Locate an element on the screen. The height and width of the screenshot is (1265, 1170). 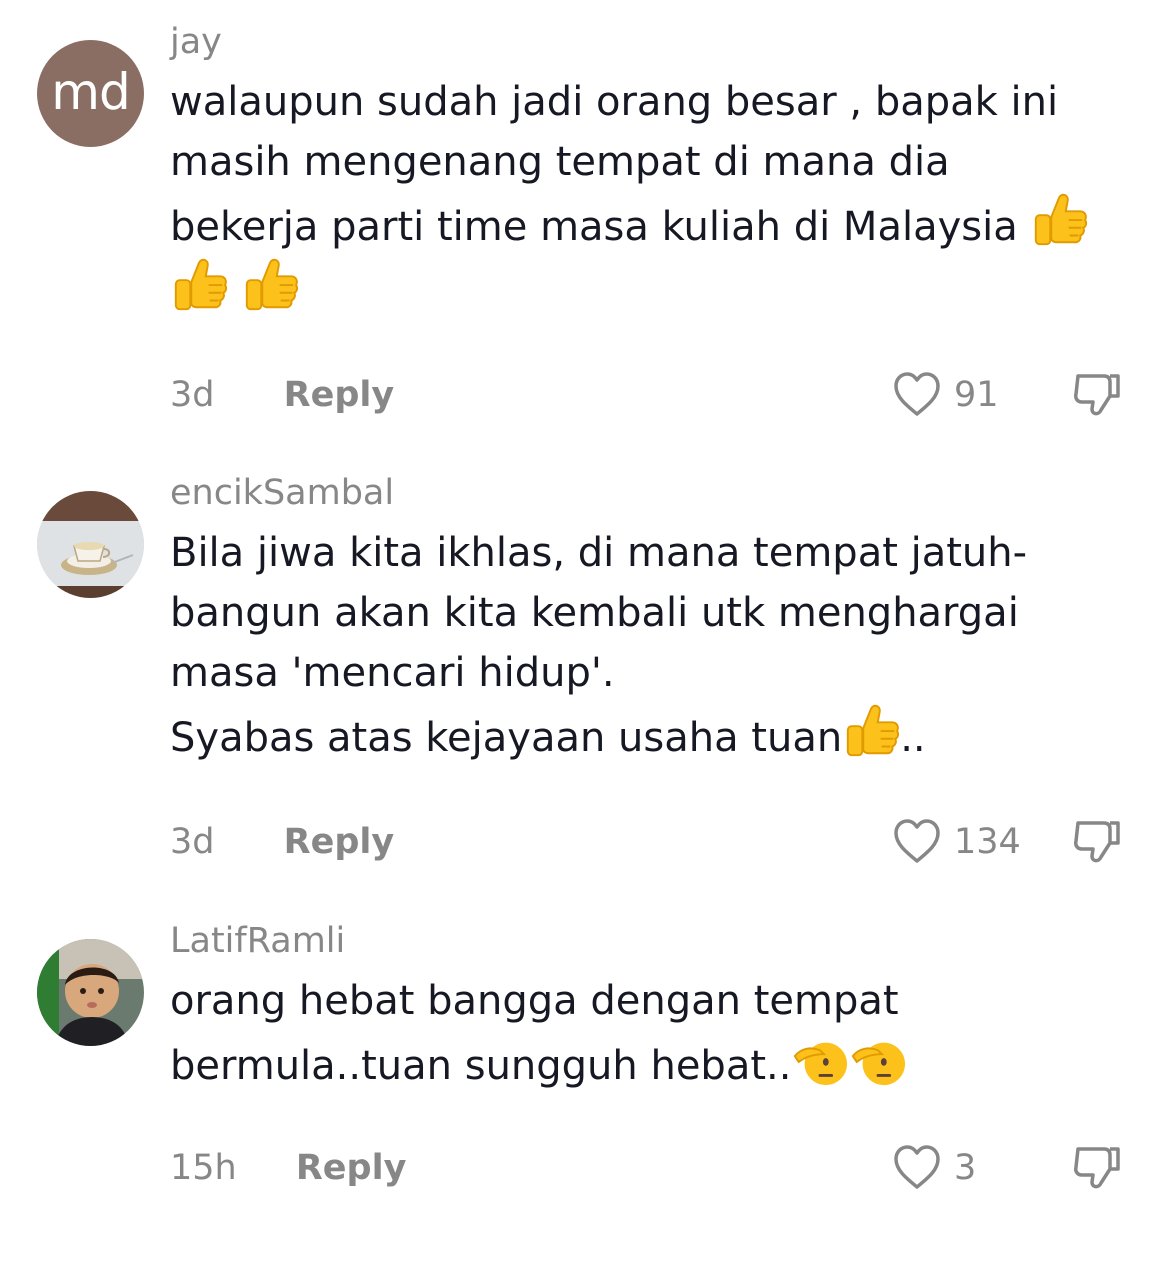
like-count: 3 is located at coordinates (965, 1168).